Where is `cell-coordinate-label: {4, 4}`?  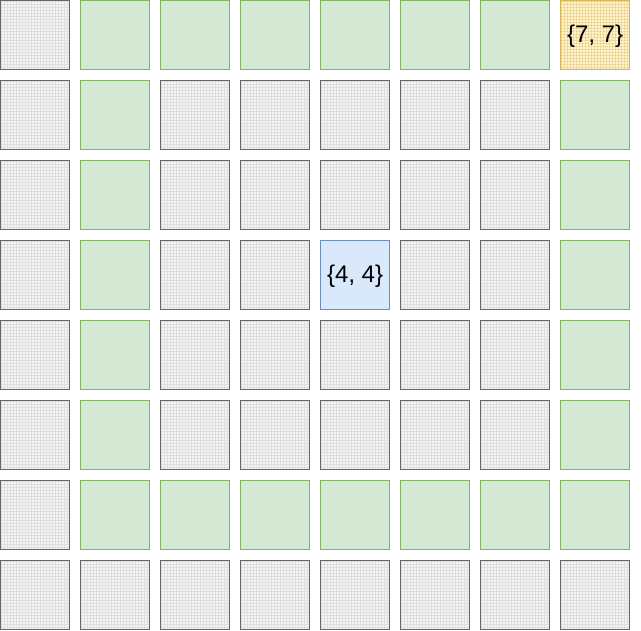
cell-coordinate-label: {4, 4} is located at coordinates (355, 274).